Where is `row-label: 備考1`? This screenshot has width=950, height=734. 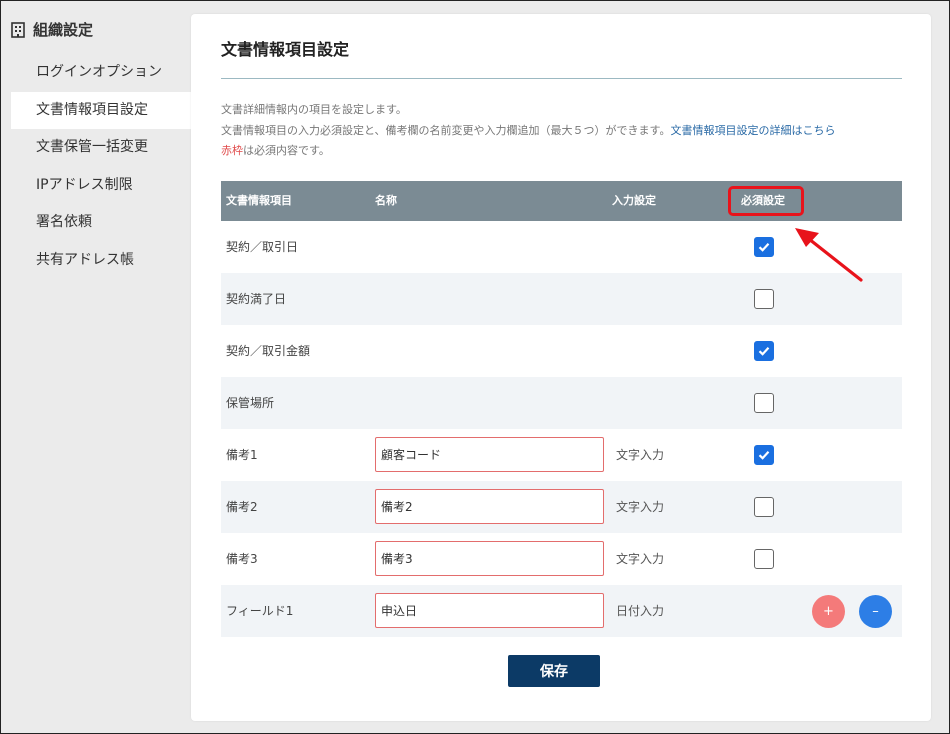 row-label: 備考1 is located at coordinates (242, 455).